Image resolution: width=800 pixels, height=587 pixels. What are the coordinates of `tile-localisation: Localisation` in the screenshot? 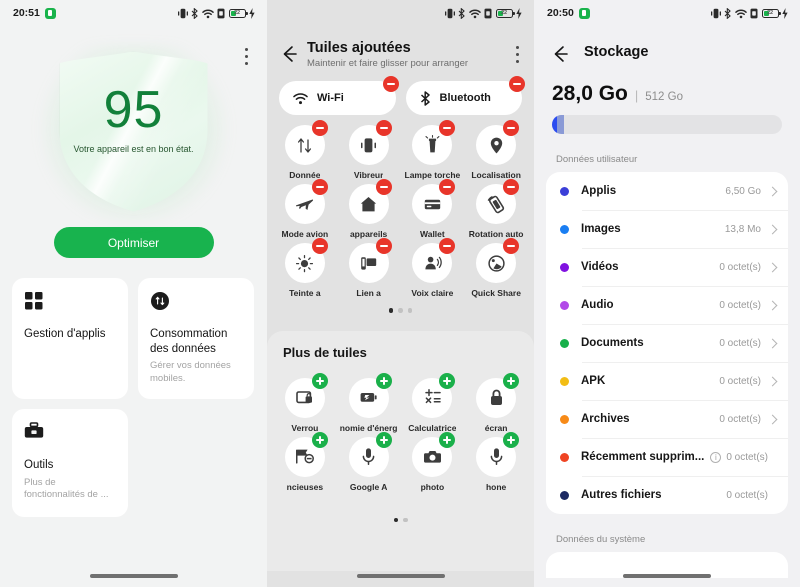 It's located at (496, 150).